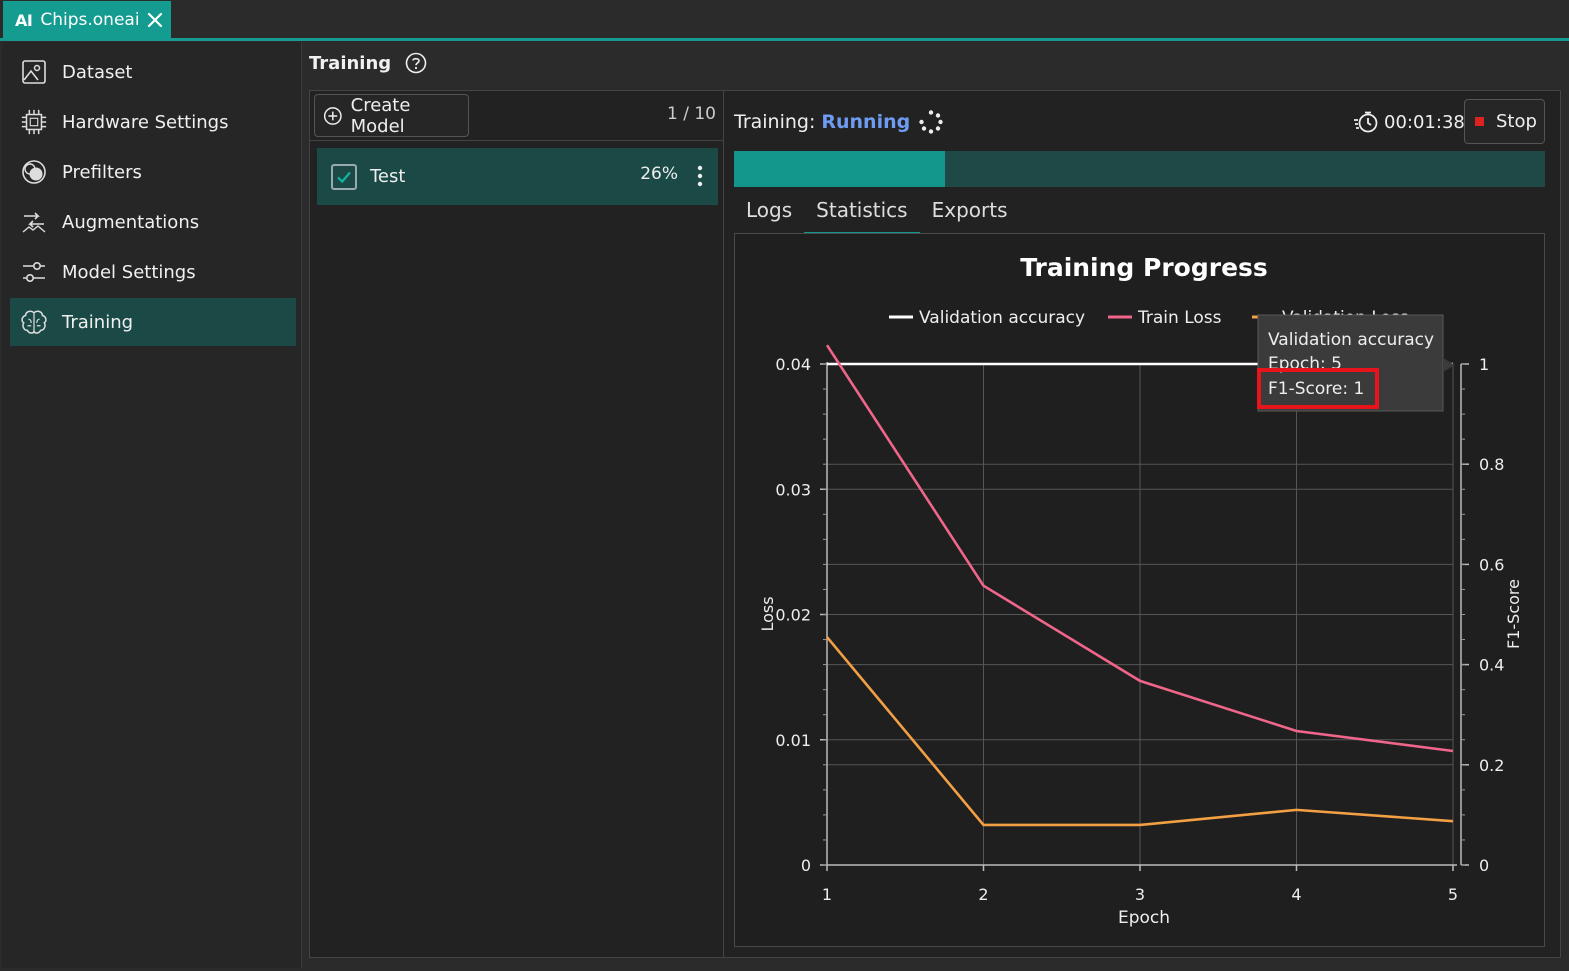  Describe the element at coordinates (34, 222) in the screenshot. I see `augment-icon` at that location.